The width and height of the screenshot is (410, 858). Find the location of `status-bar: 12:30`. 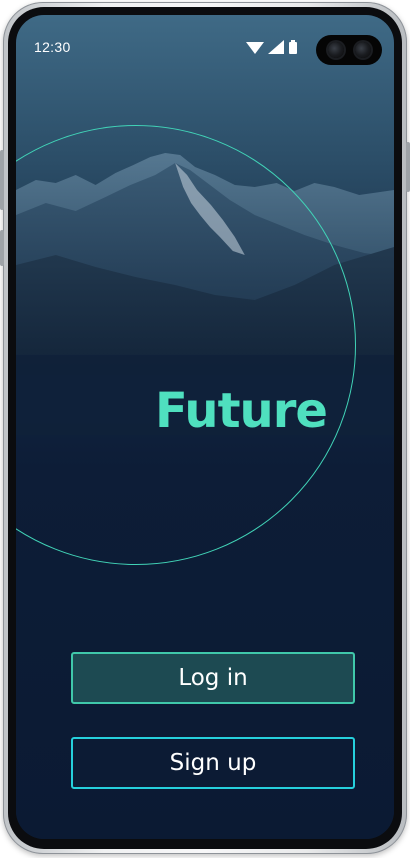

status-bar: 12:30 is located at coordinates (205, 40).